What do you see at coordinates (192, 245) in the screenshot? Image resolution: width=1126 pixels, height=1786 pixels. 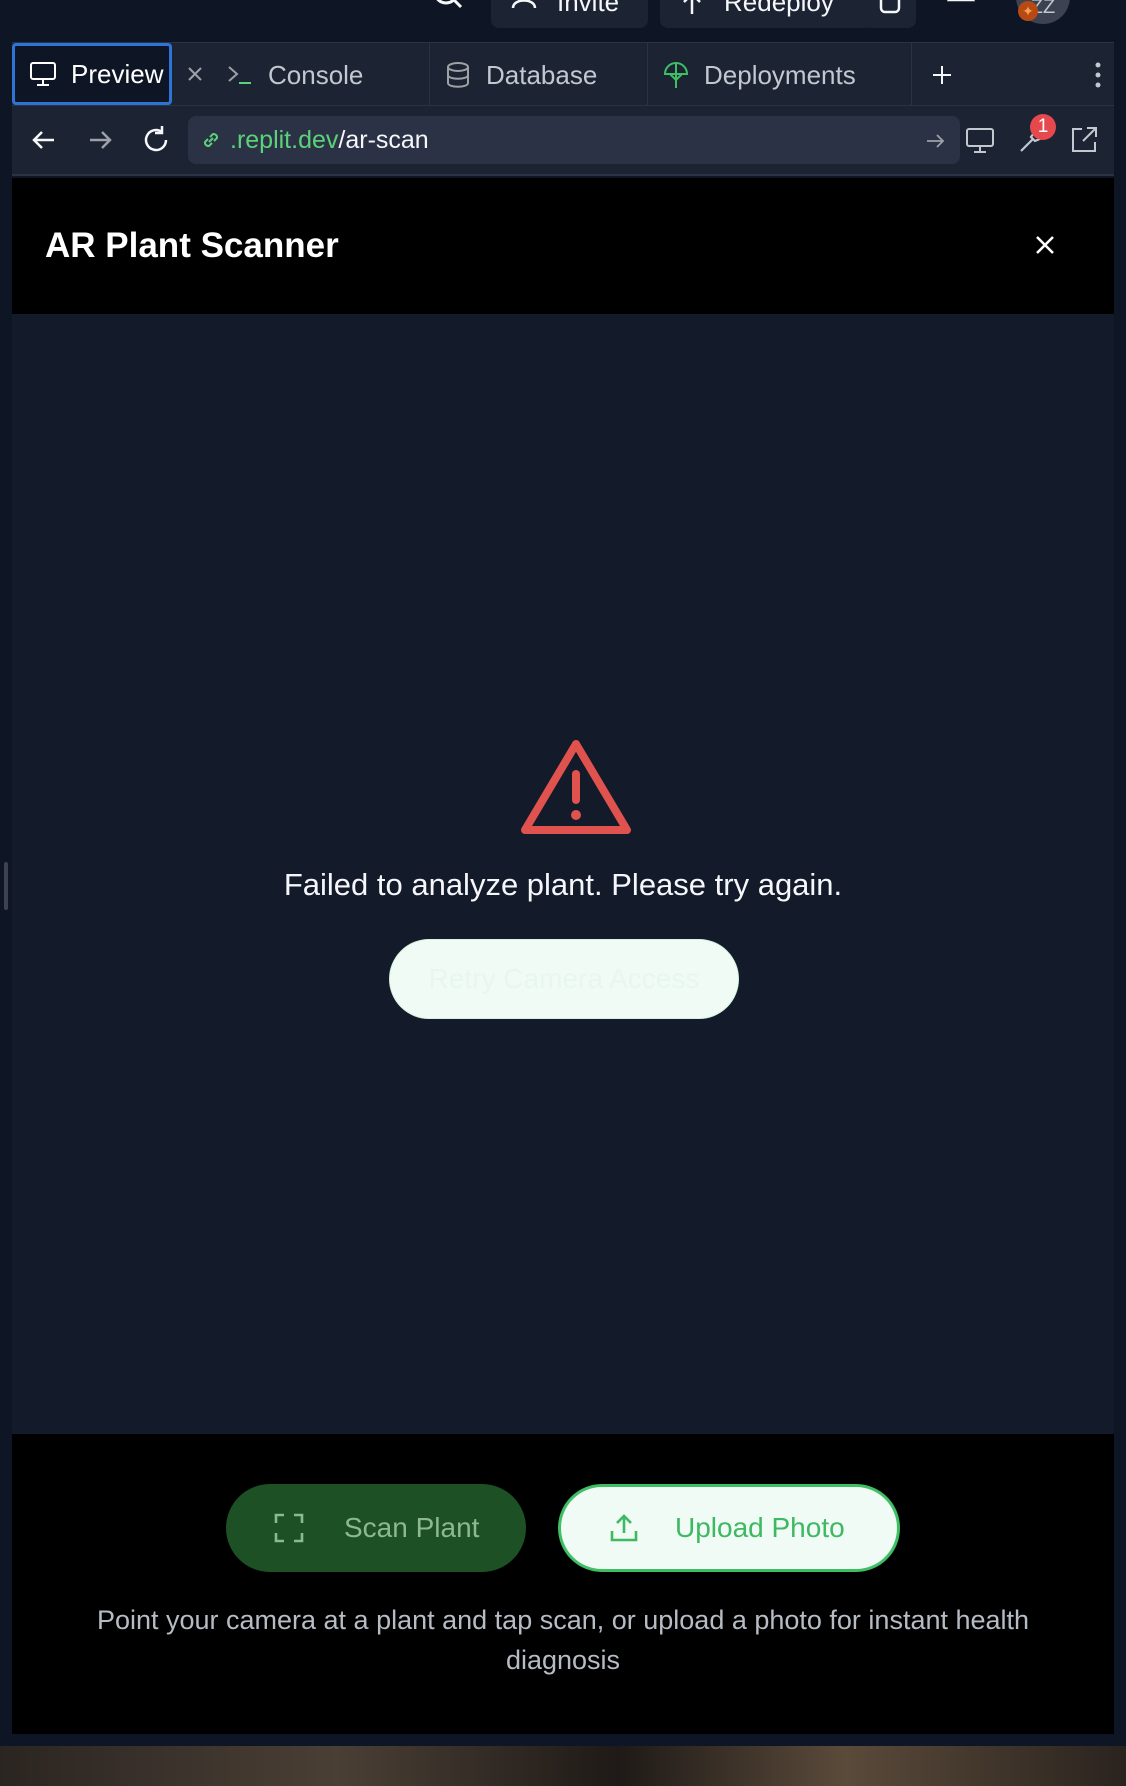 I see `page-title: AR Plant Scanner` at bounding box center [192, 245].